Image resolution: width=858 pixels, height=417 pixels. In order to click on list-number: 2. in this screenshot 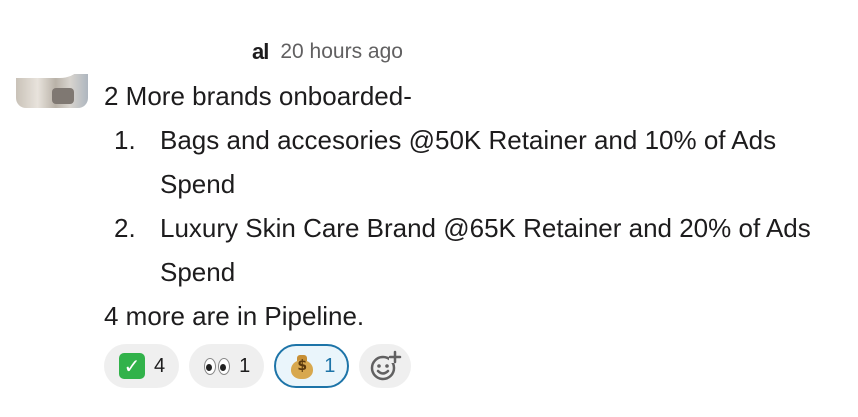, I will do `click(125, 228)`.